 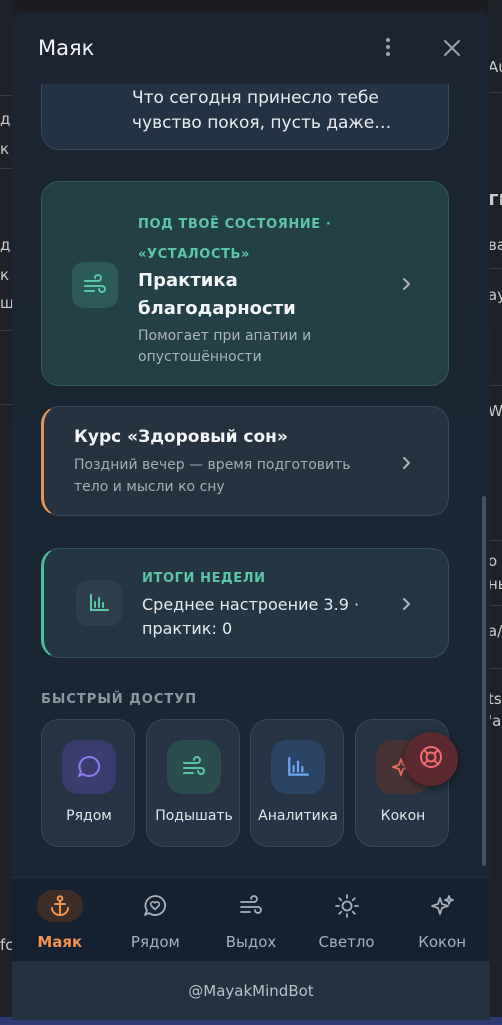 I want to click on background-page-right: Au гг ва ау W о ны а/ ts 'a, so click(x=495, y=512).